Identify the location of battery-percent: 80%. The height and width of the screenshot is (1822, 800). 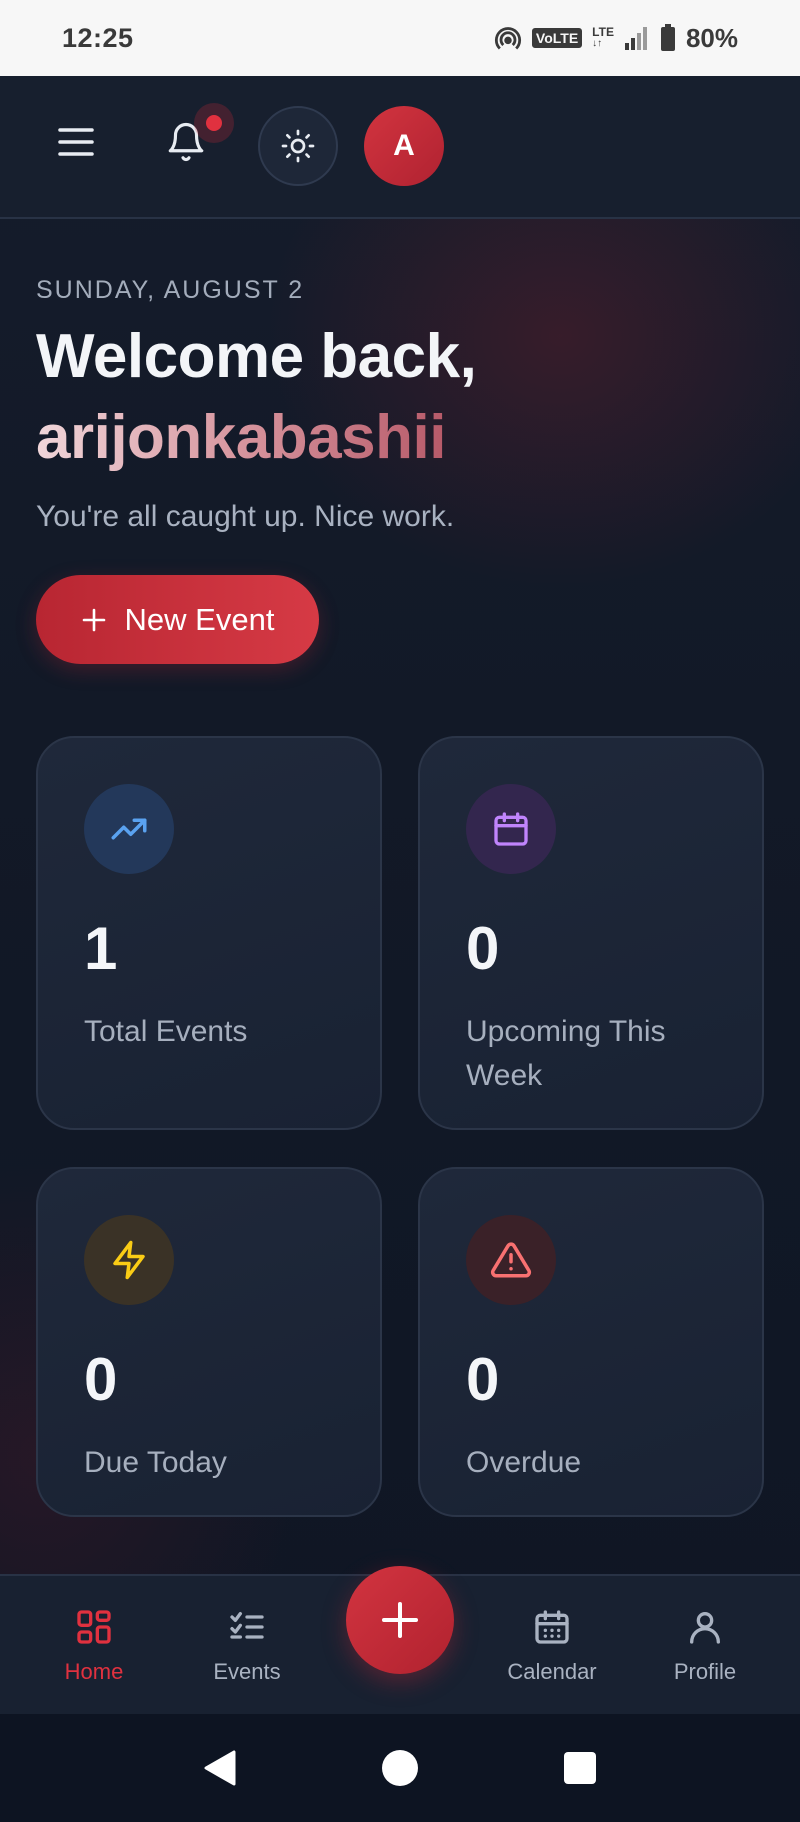
(711, 37).